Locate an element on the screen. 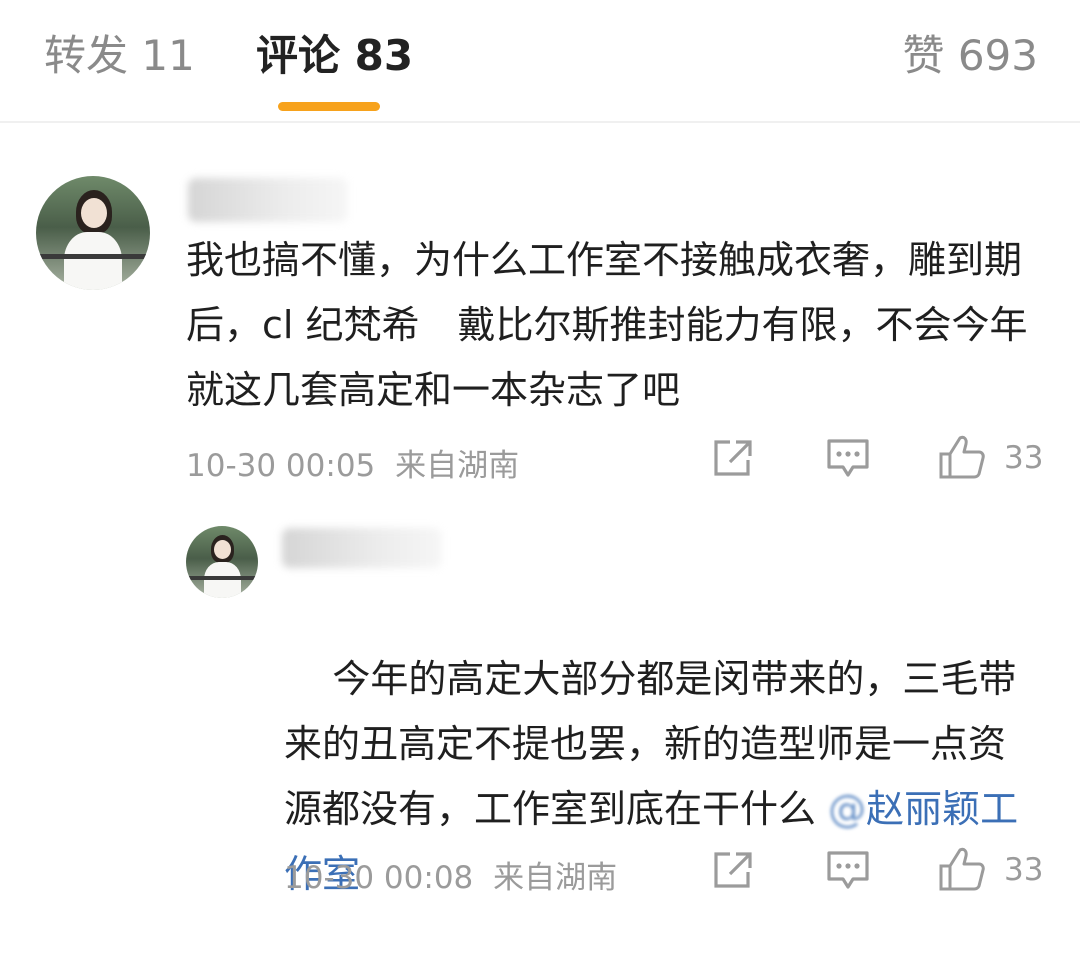 The width and height of the screenshot is (1080, 972). tab-comments: 评论 83 is located at coordinates (334, 56).